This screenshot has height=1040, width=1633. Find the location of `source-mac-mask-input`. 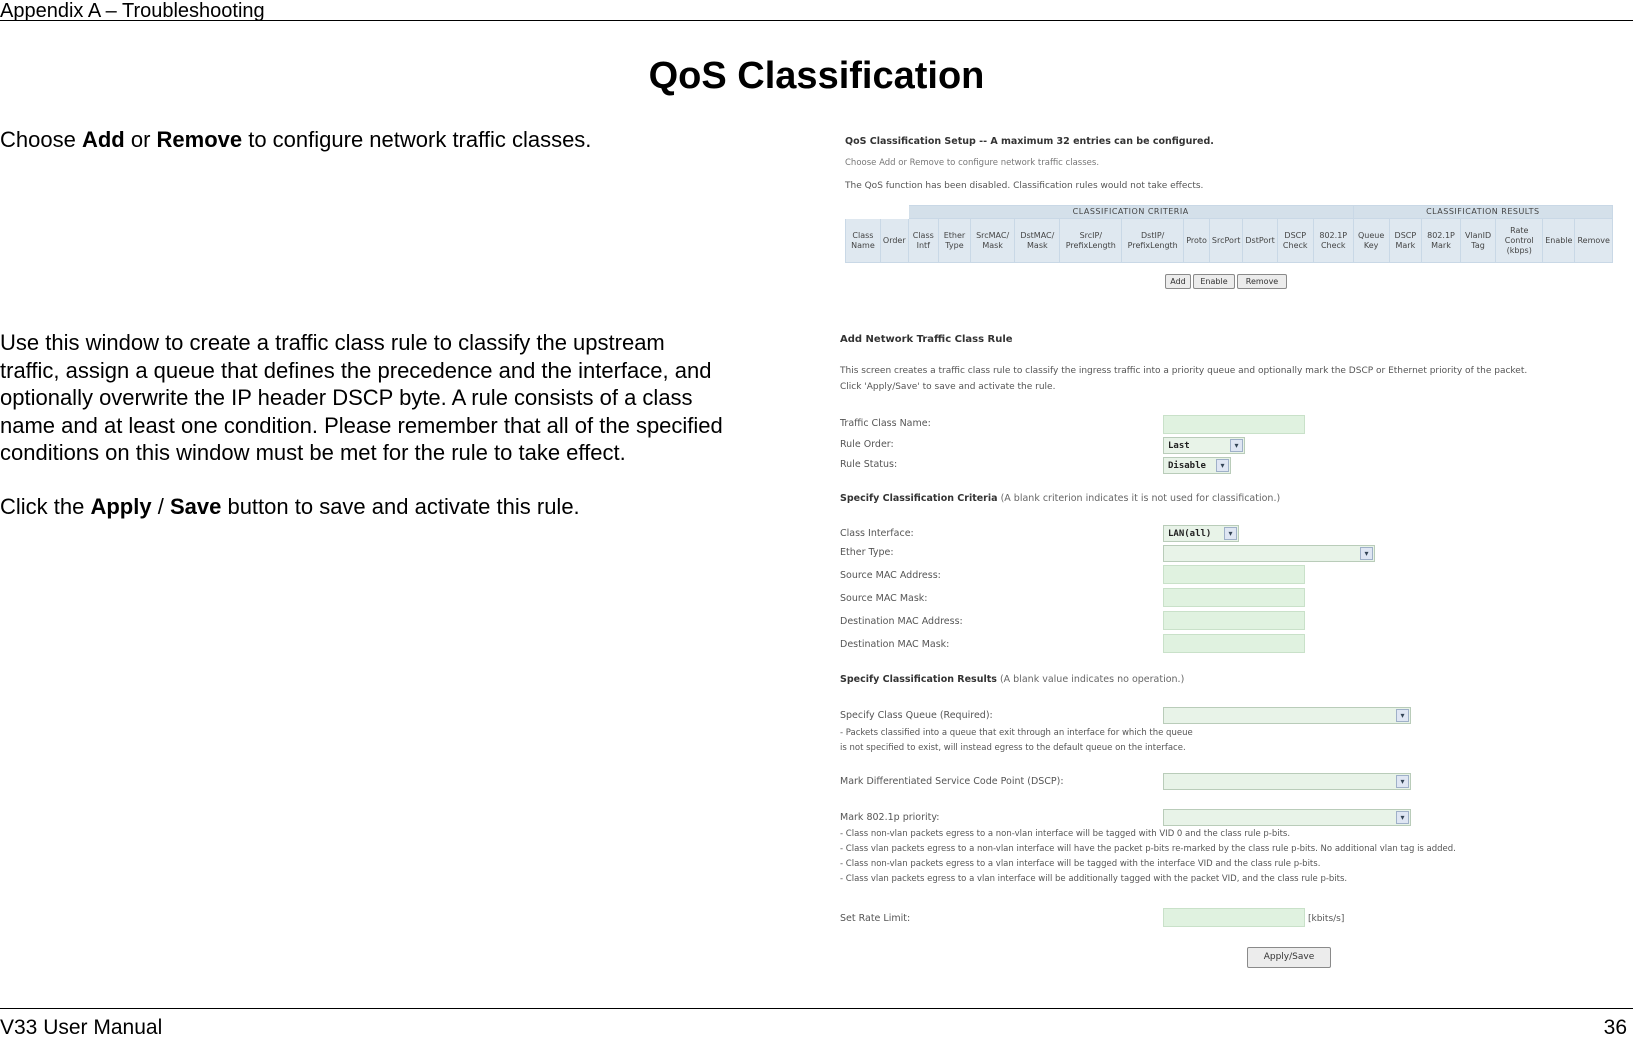

source-mac-mask-input is located at coordinates (1234, 597).